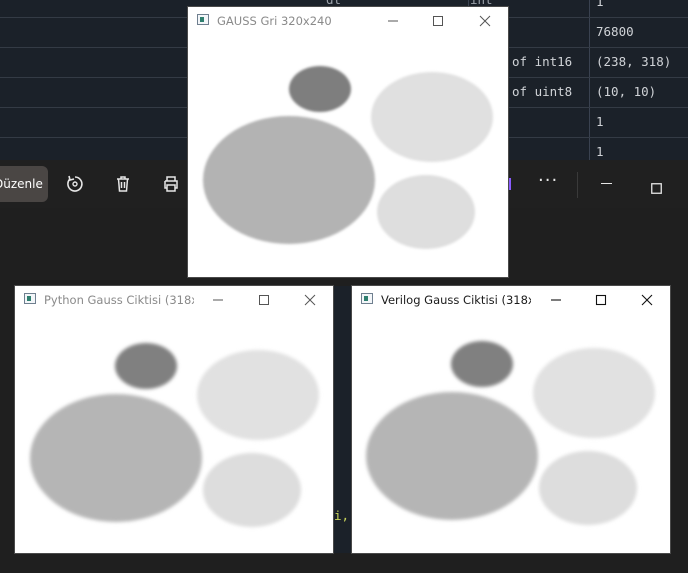 This screenshot has width=688, height=573. What do you see at coordinates (626, 91) in the screenshot?
I see `table-cell-value: (10, 10)` at bounding box center [626, 91].